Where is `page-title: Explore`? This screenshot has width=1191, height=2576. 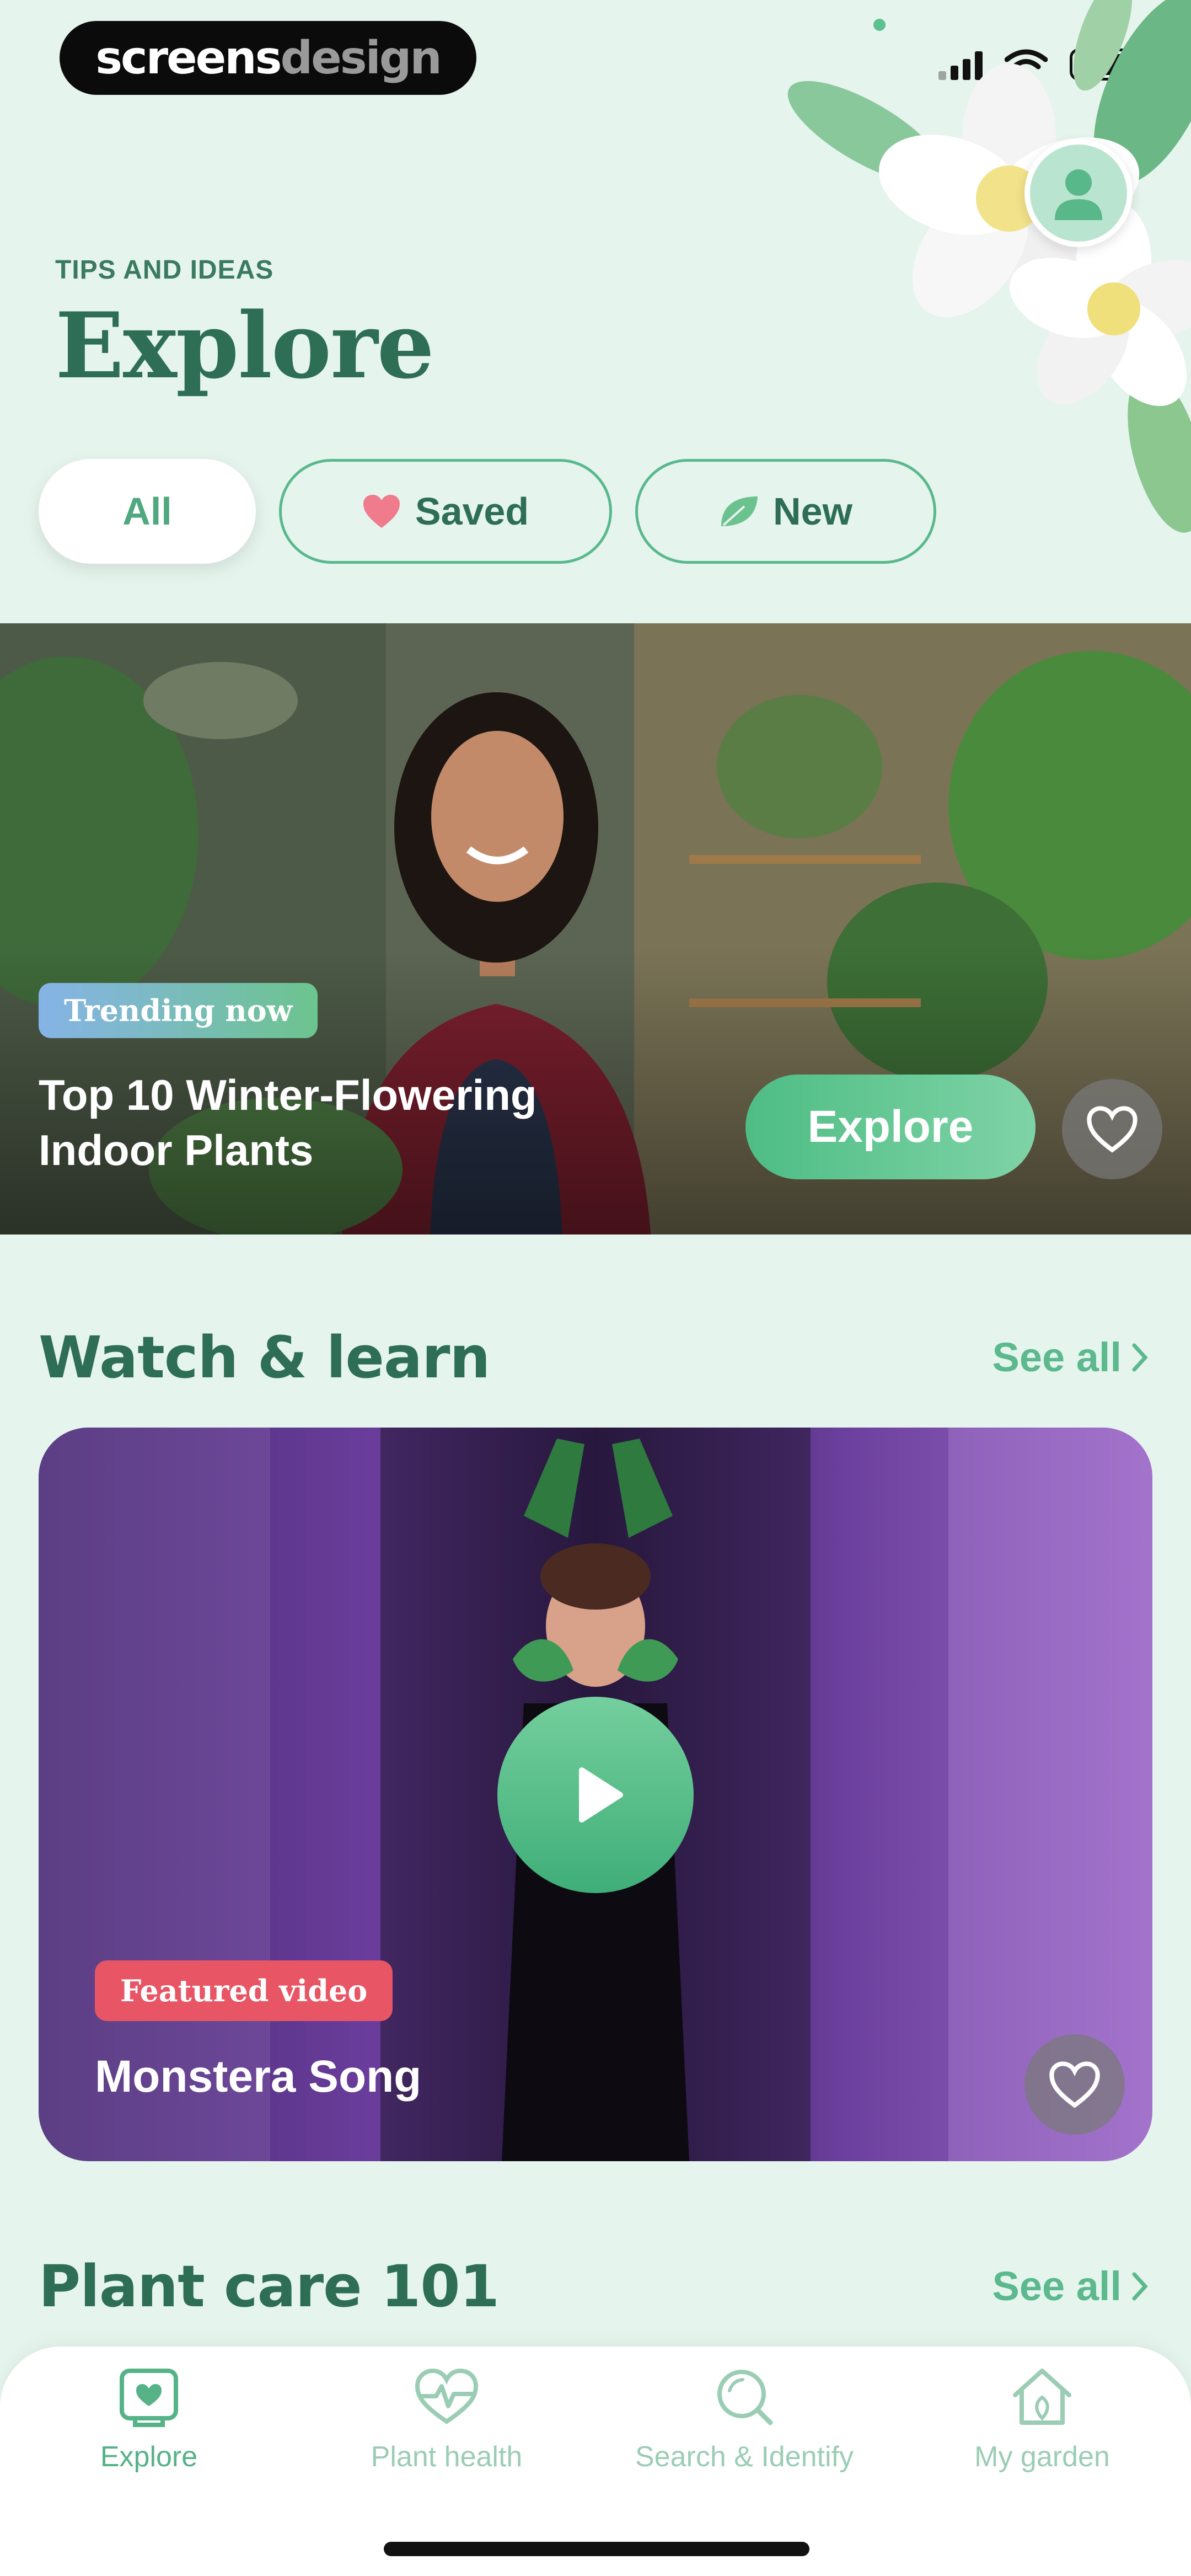
page-title: Explore is located at coordinates (244, 345).